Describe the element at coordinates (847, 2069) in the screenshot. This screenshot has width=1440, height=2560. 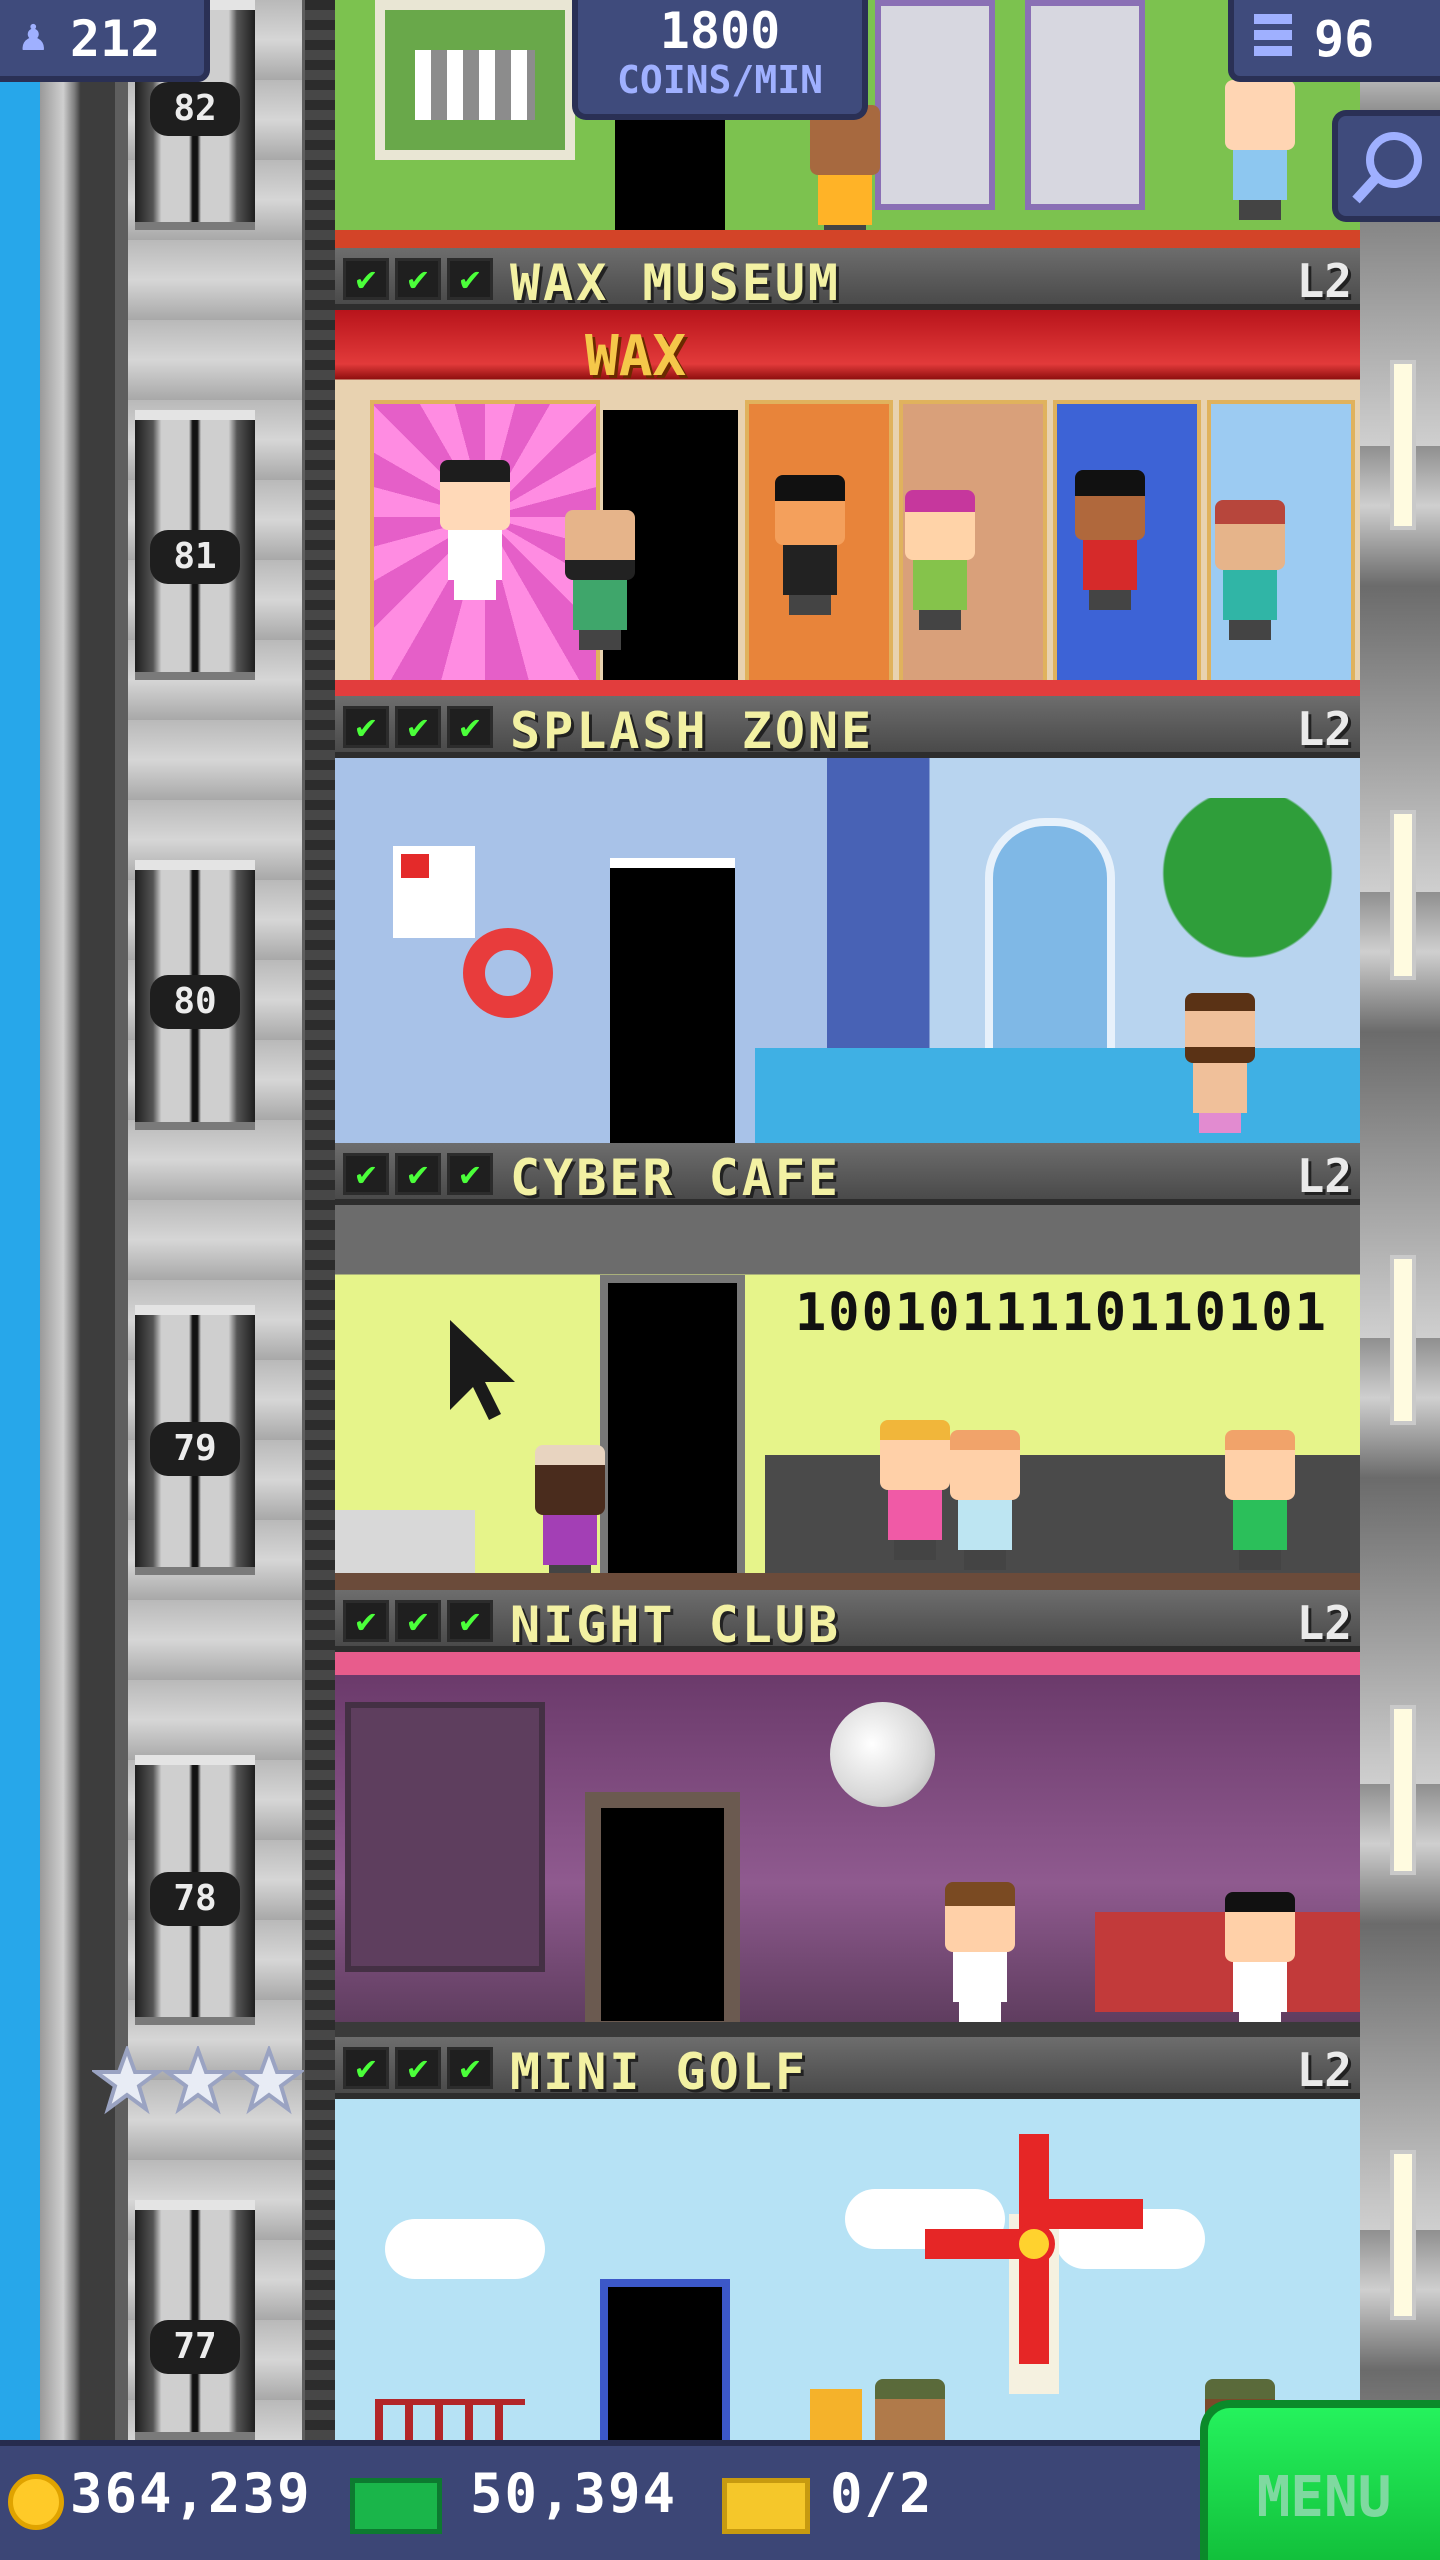
I see `floor-header: ✔ ✔ ✔ MINI GOLF L2` at that location.